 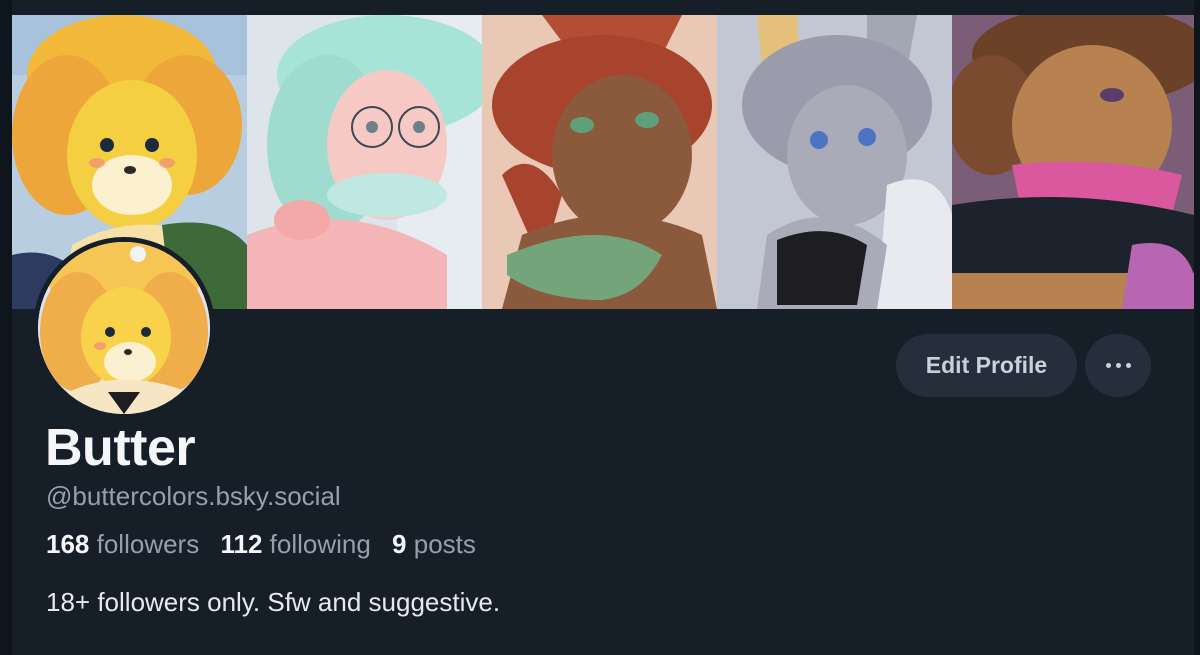 I want to click on banner-art-mint-glasses, so click(x=364, y=162).